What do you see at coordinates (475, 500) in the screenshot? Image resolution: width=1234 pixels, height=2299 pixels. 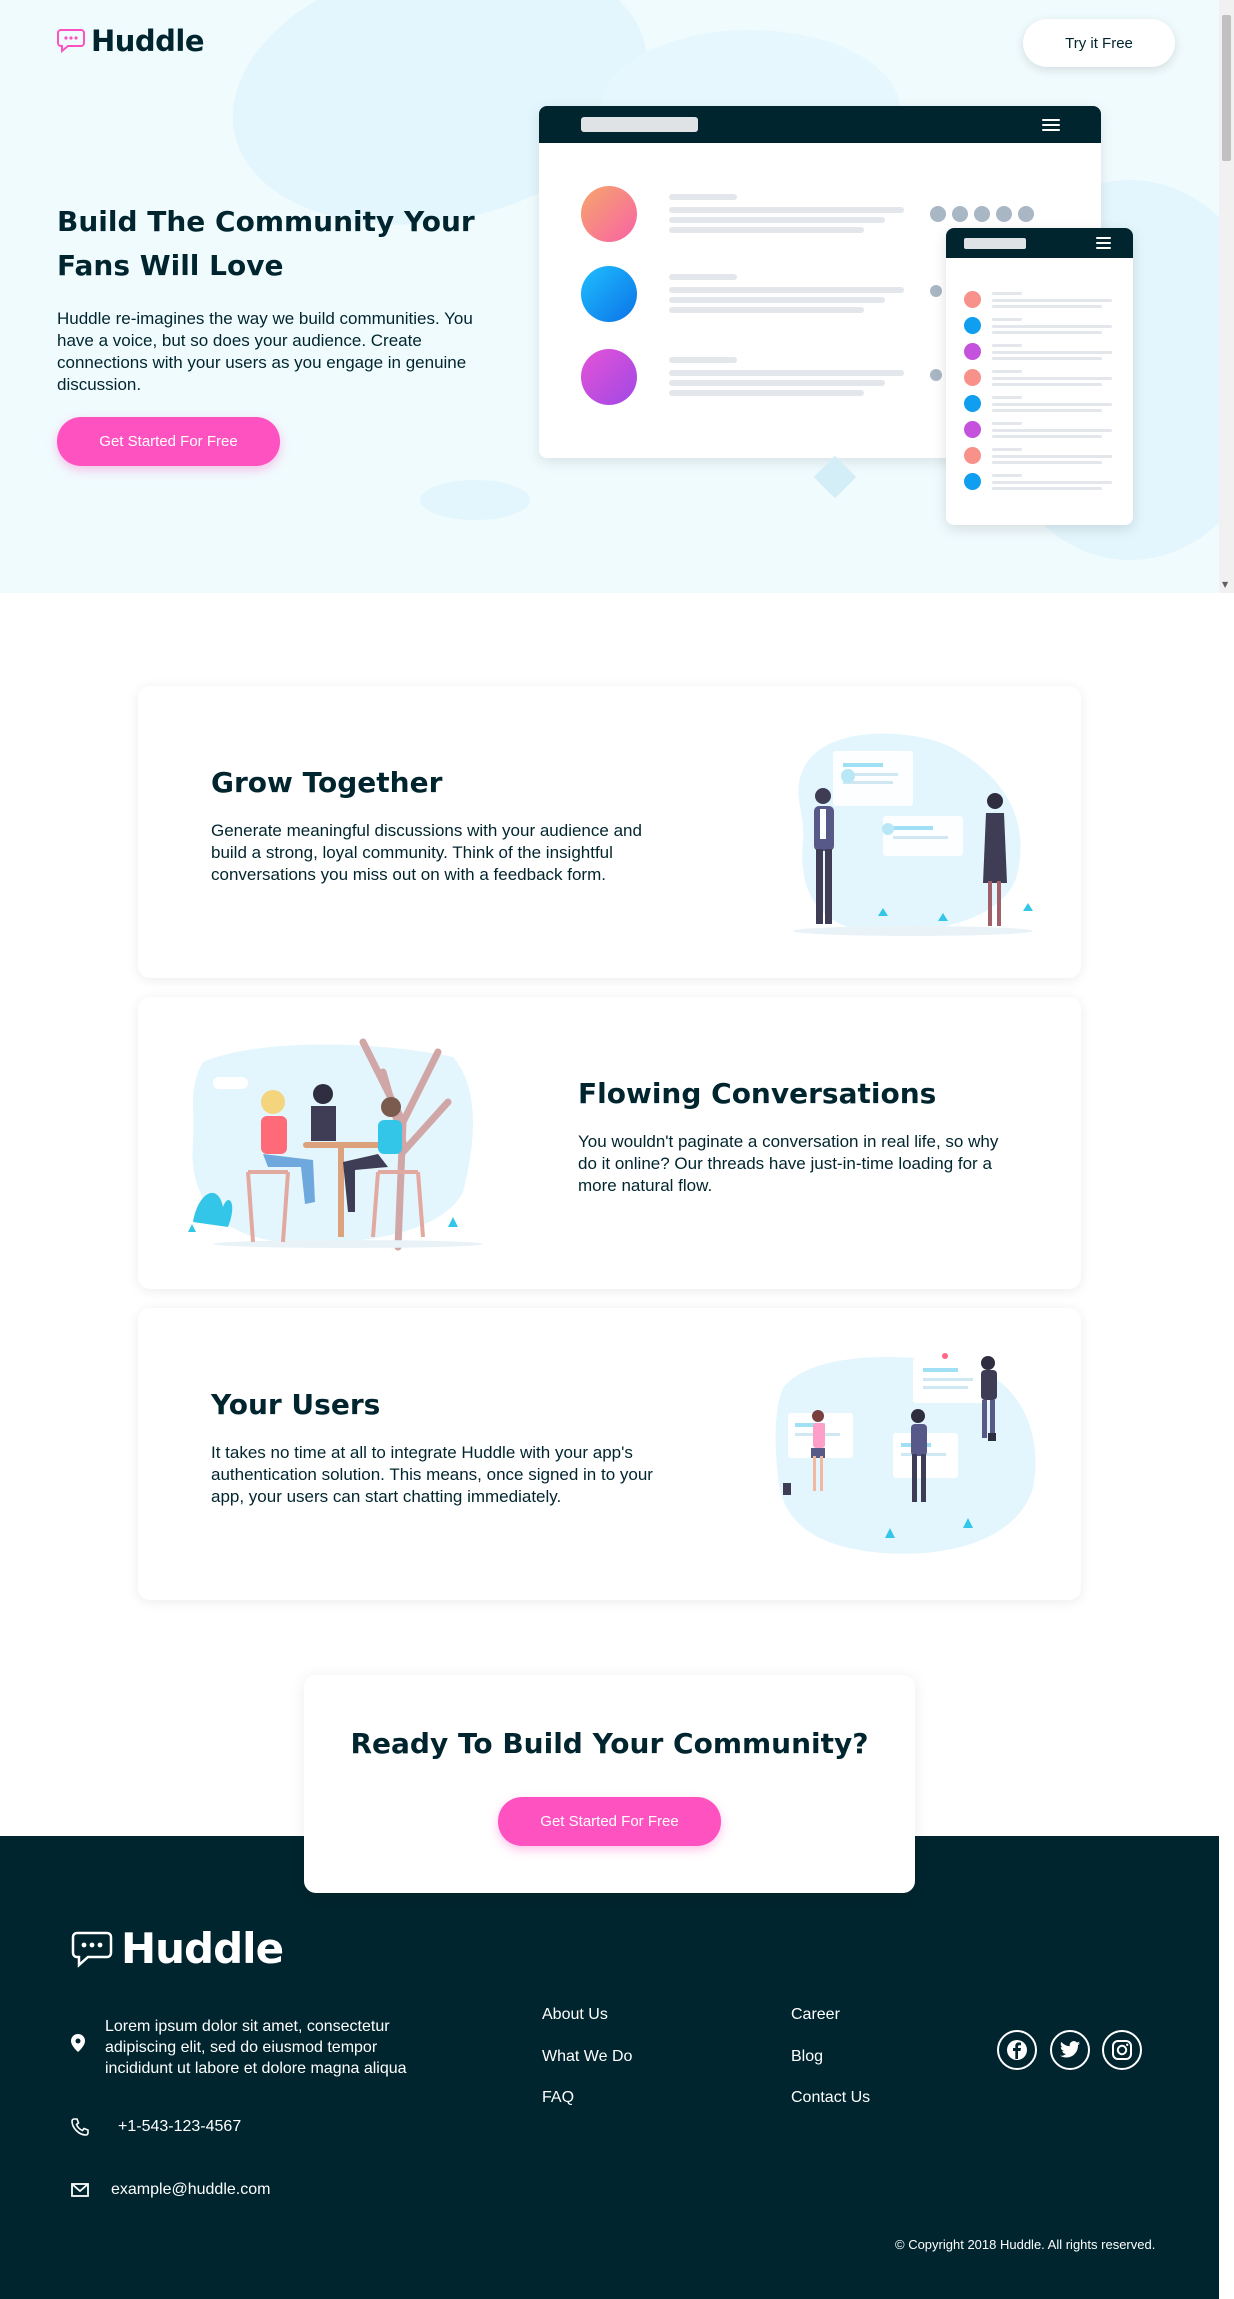 I see `hero-background-shape` at bounding box center [475, 500].